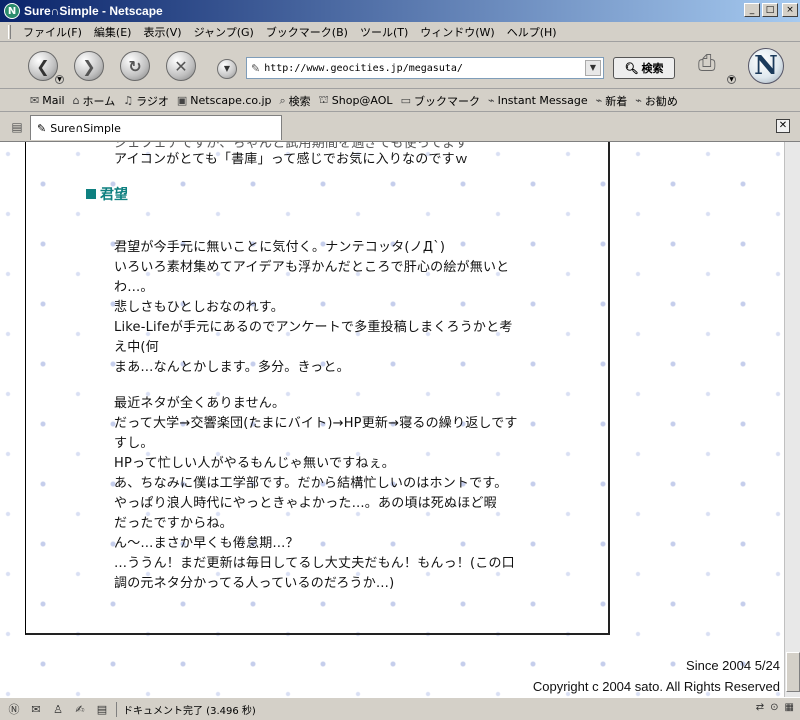 The width and height of the screenshot is (800, 720). I want to click on page-icon: ✎, so click(42, 128).